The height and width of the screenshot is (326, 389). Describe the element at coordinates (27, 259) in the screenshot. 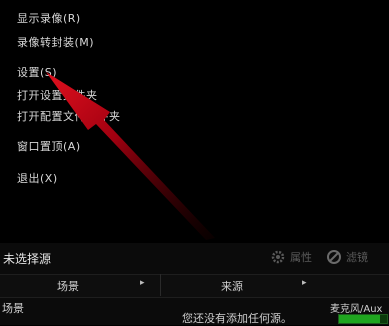

I see `no-source-selected-label: 未选择源` at that location.